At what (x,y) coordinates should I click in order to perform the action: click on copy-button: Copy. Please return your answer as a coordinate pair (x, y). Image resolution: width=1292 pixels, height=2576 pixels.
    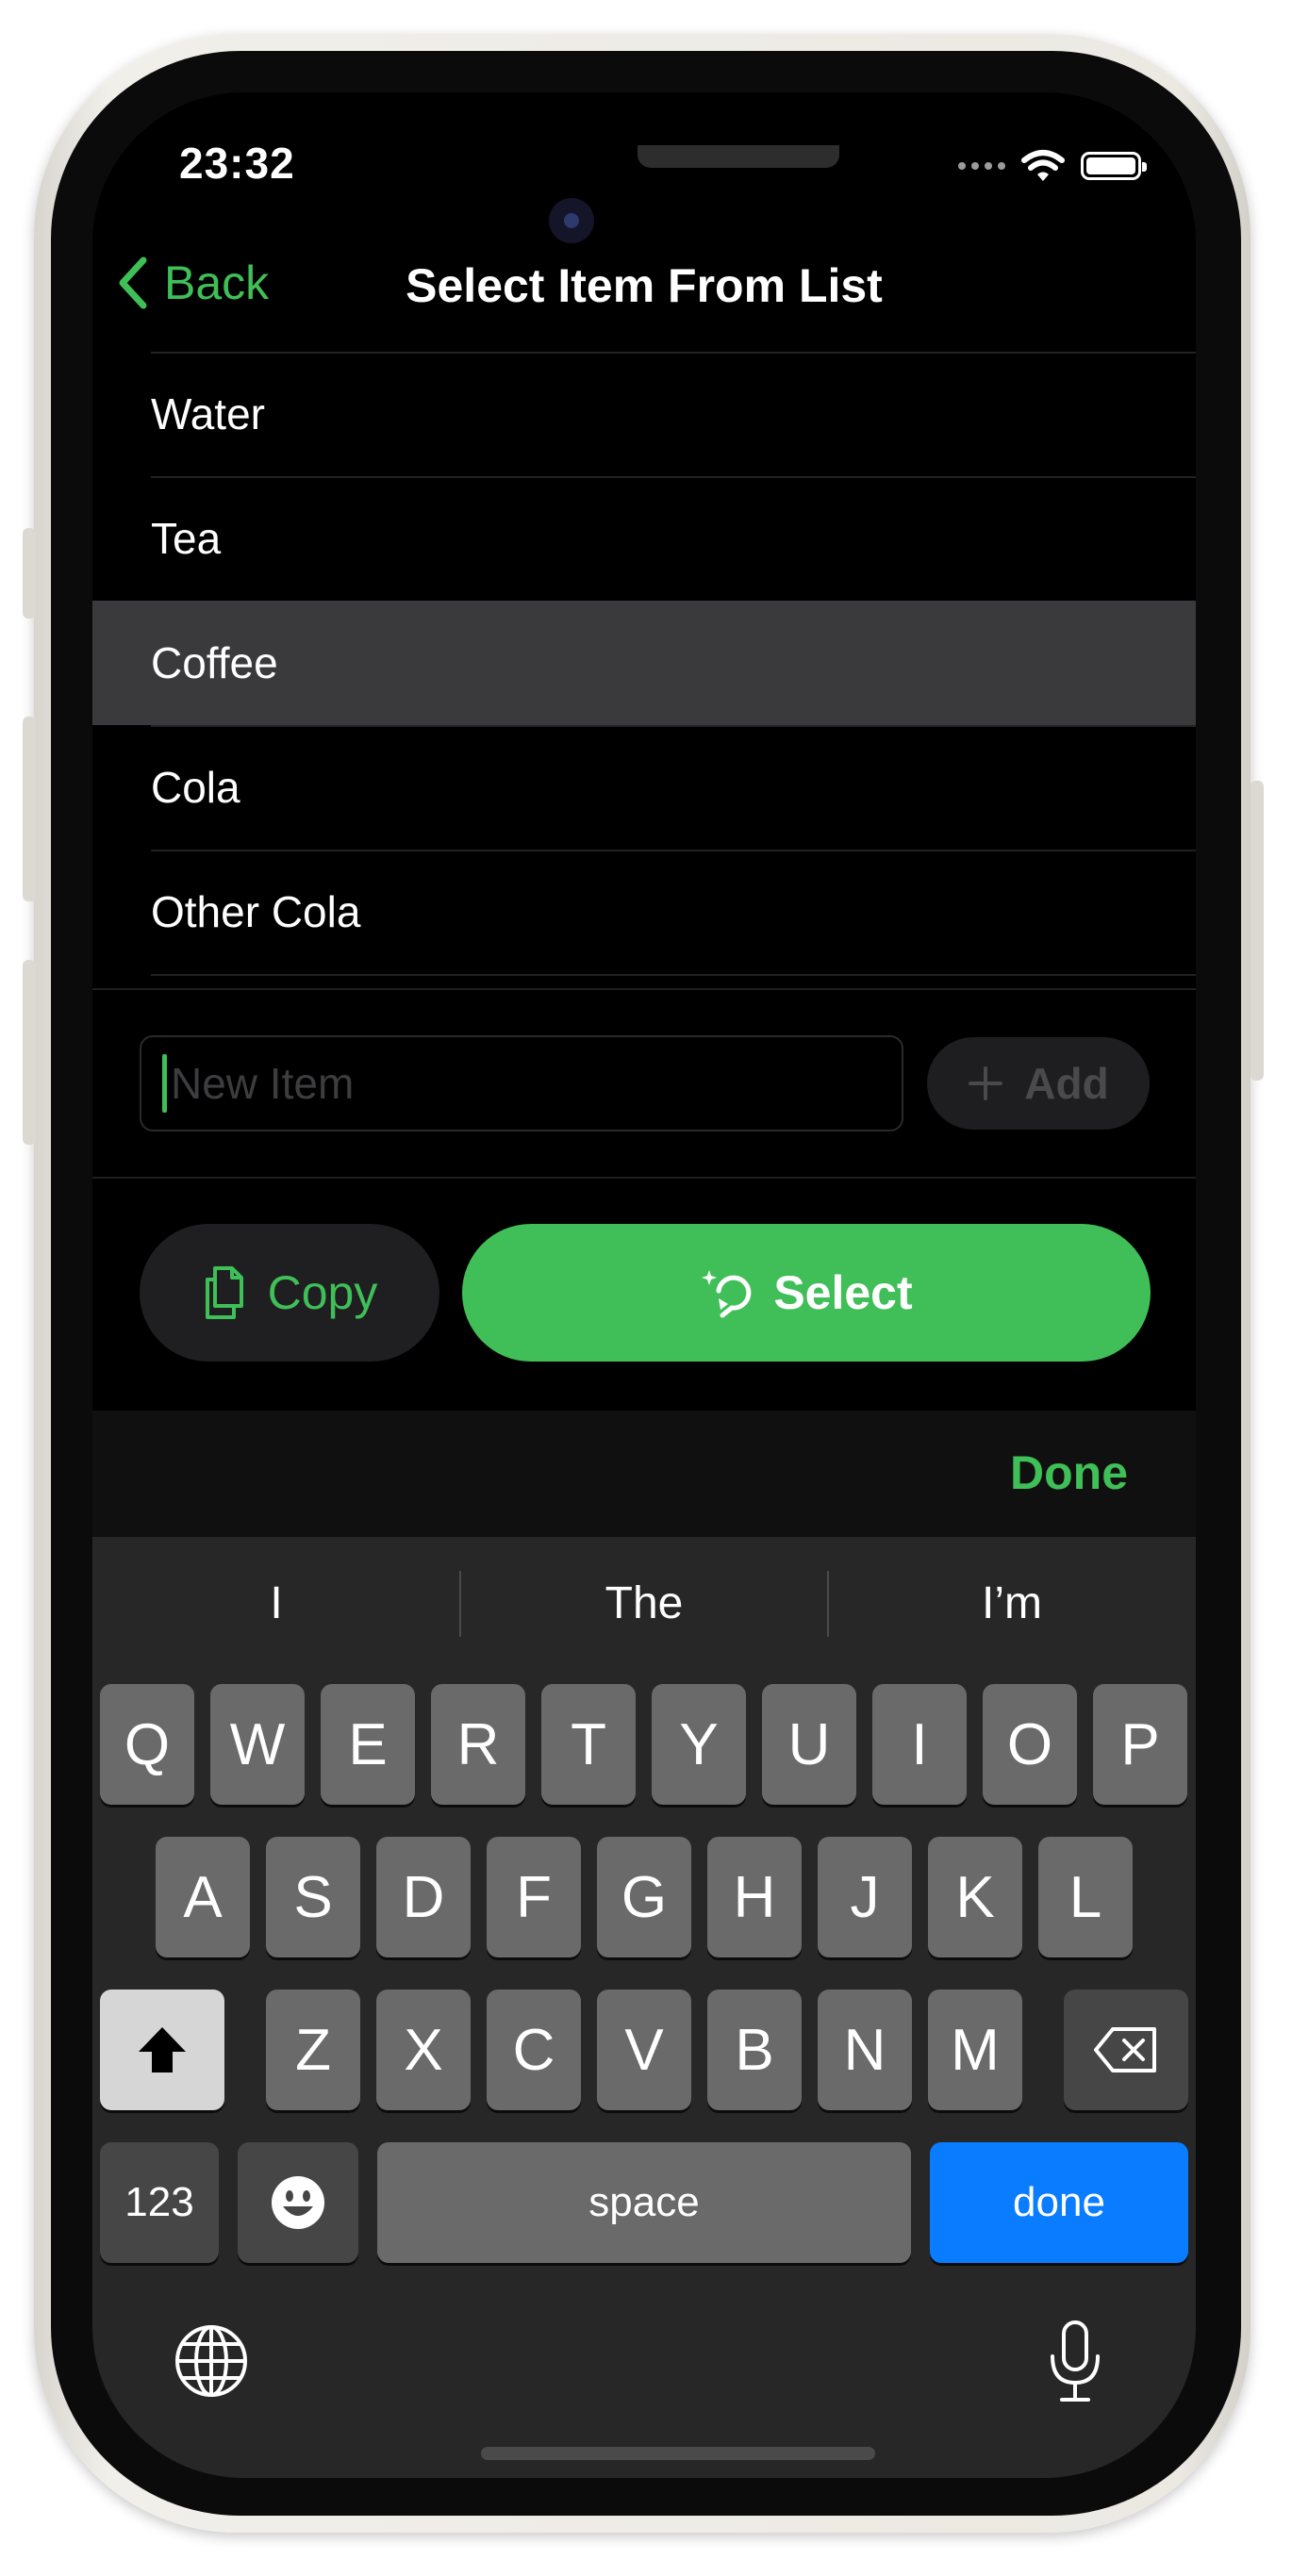
    Looking at the image, I should click on (290, 1293).